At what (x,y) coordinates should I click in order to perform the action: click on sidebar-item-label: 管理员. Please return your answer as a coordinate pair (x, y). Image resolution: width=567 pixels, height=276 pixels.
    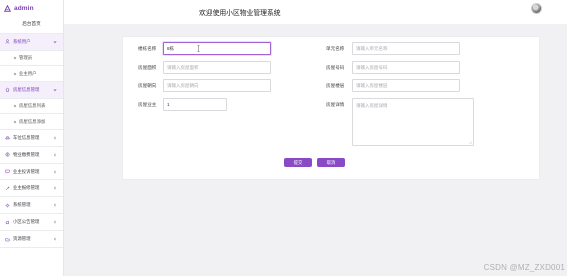
    Looking at the image, I should click on (26, 58).